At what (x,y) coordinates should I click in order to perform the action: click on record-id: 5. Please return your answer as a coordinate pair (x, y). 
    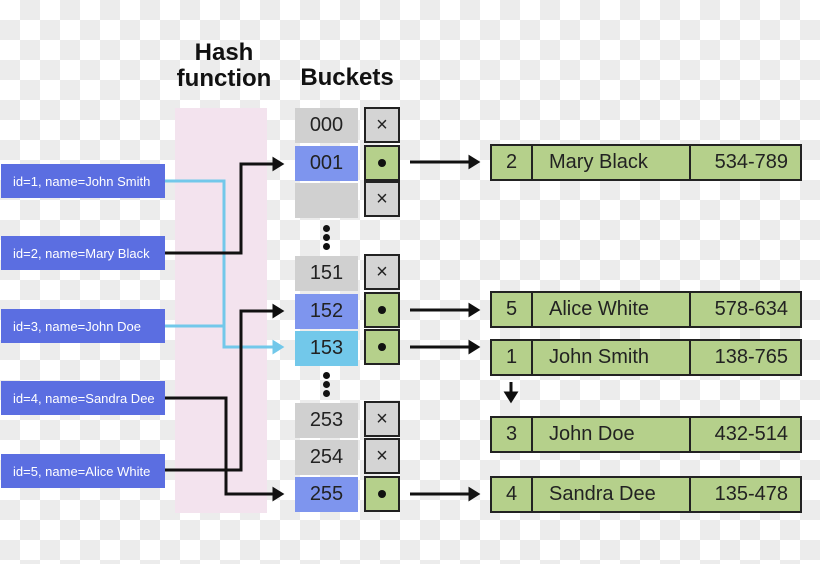
    Looking at the image, I should click on (512, 309).